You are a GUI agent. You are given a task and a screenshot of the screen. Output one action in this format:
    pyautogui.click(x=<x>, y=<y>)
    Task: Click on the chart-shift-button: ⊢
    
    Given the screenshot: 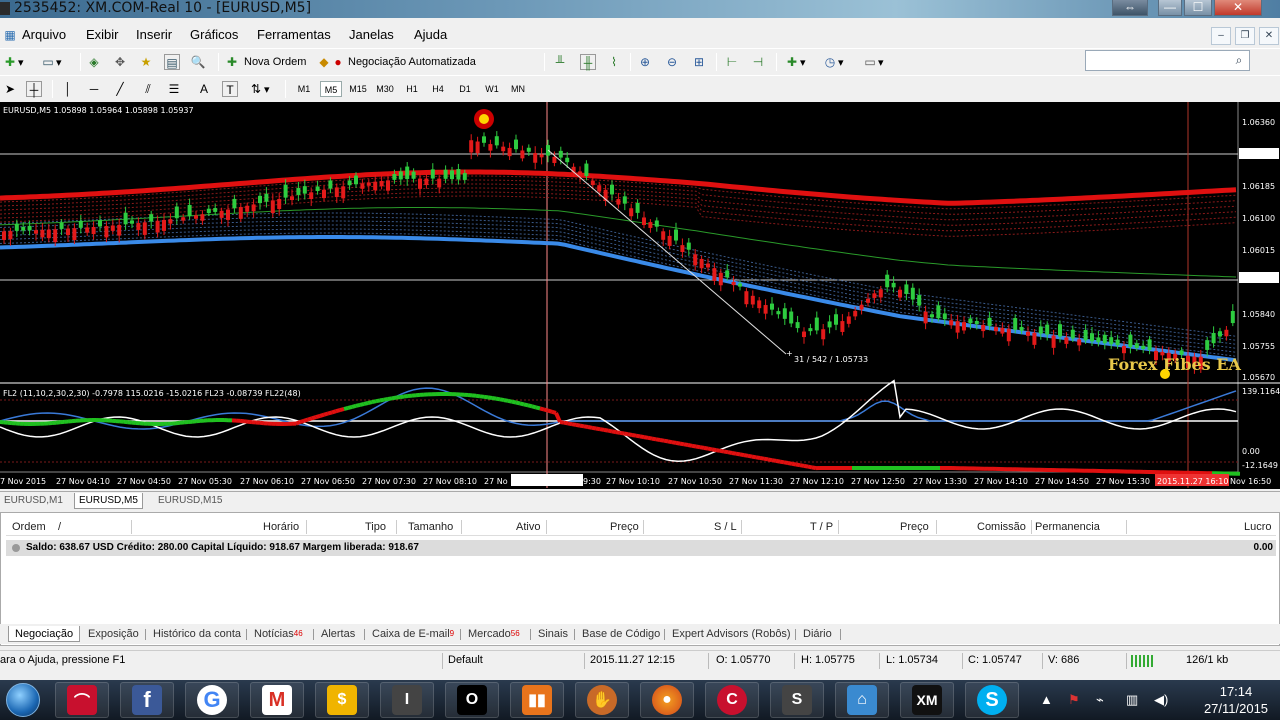 What is the action you would take?
    pyautogui.click(x=732, y=62)
    